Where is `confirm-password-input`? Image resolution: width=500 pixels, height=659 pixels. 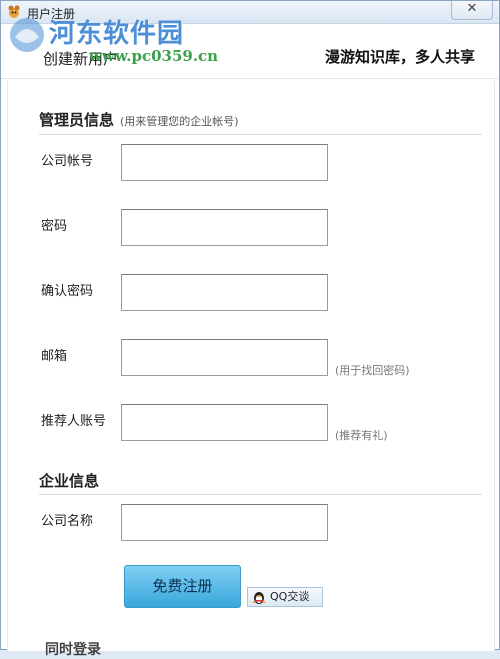
confirm-password-input is located at coordinates (224, 292).